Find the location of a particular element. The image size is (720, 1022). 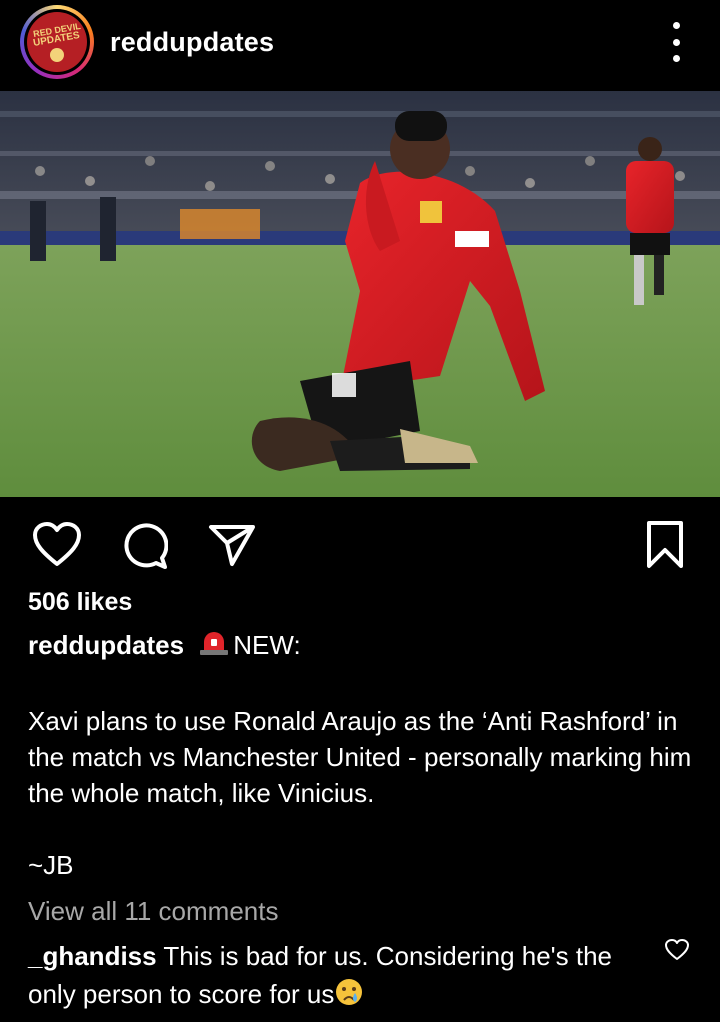

heart-icon is located at coordinates (57, 545).